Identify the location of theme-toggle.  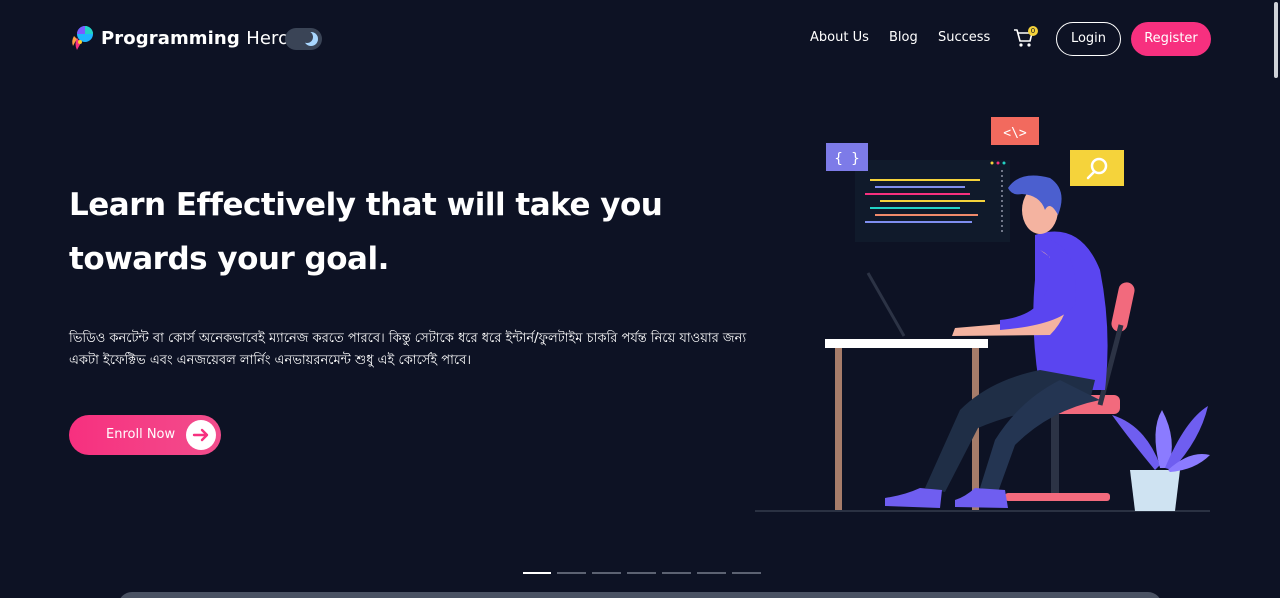
(303, 39).